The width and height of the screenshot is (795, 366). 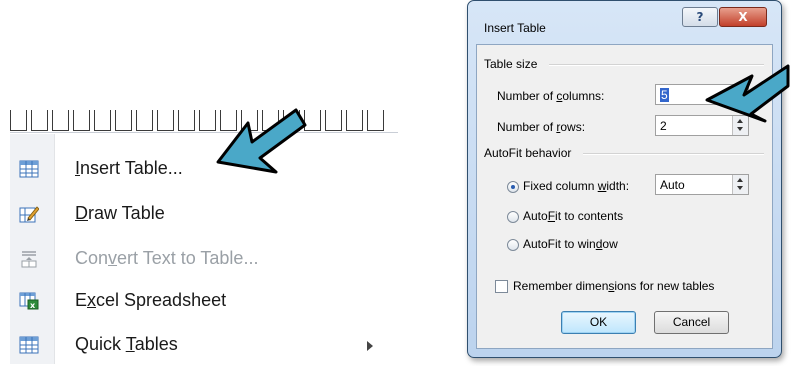 What do you see at coordinates (702, 94) in the screenshot?
I see `columns-spinbox: 5` at bounding box center [702, 94].